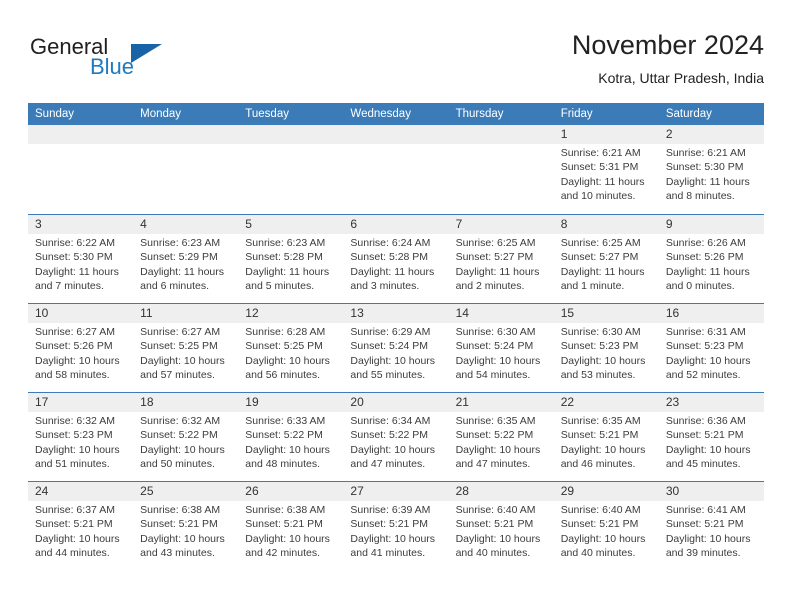 Image resolution: width=792 pixels, height=612 pixels. I want to click on daylight-text: Daylight: 10 hours and 54 minutes., so click(498, 368).